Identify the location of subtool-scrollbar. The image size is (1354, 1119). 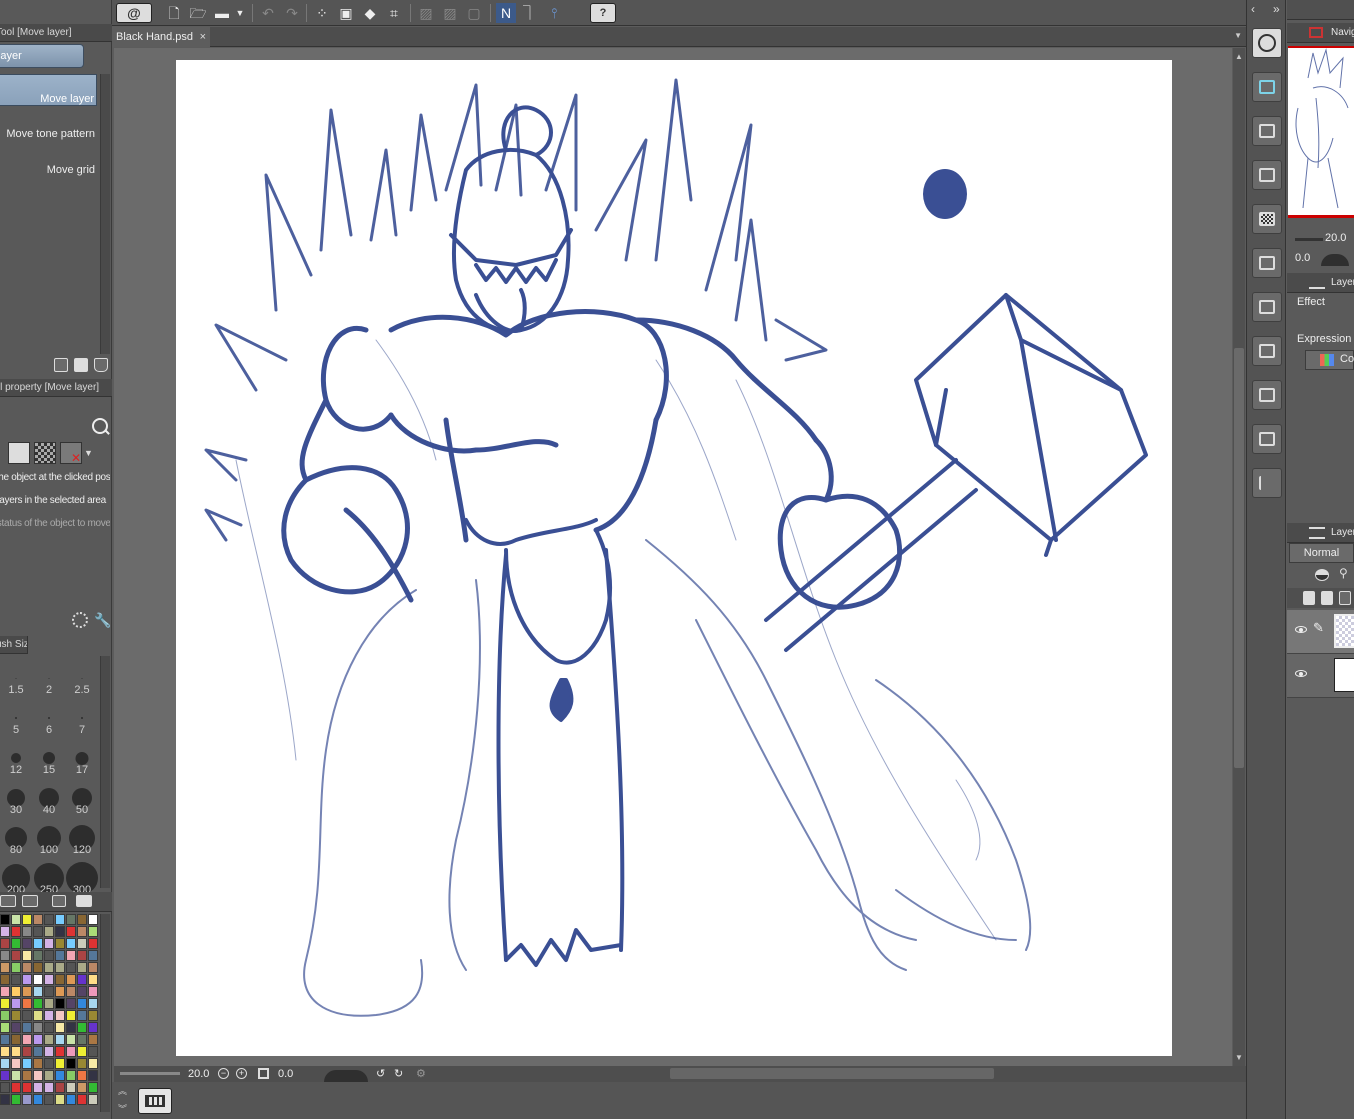
(105, 214).